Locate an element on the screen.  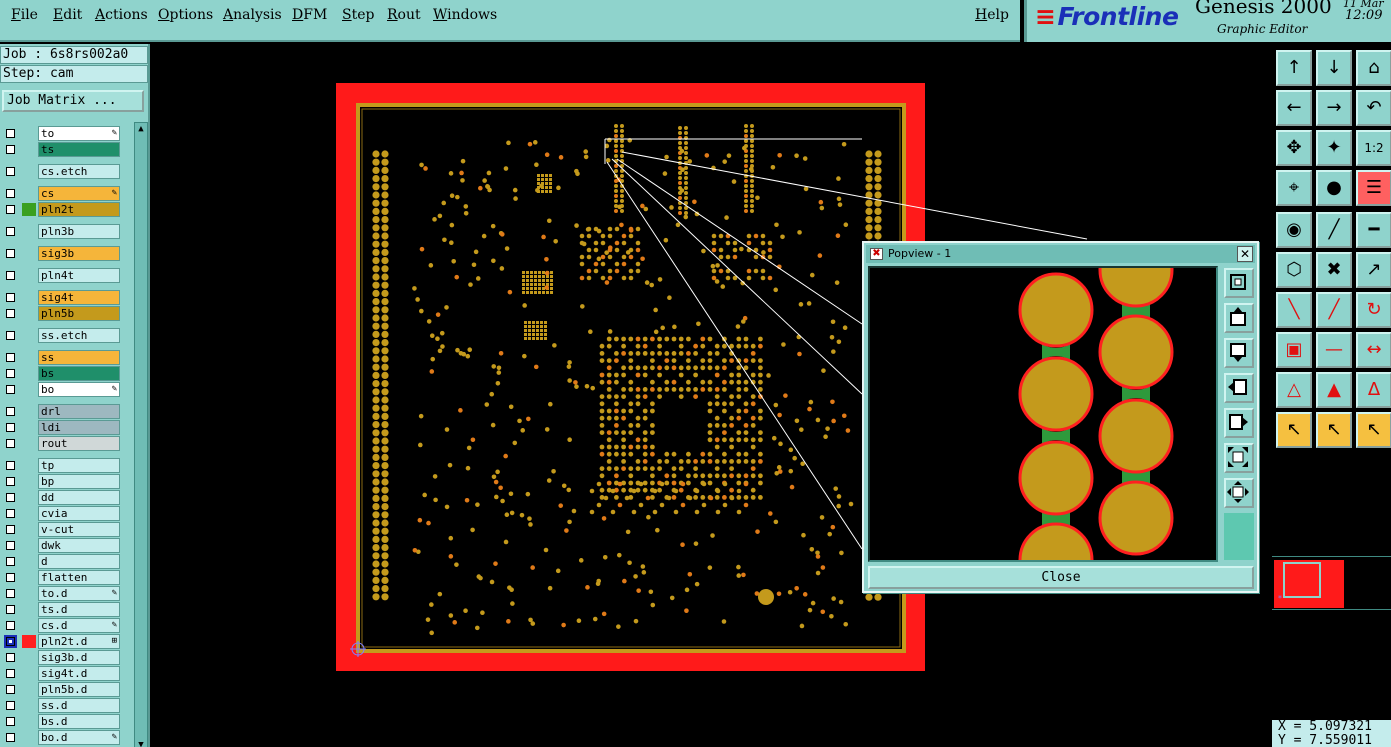
menu-file: File is located at coordinates (24, 15).